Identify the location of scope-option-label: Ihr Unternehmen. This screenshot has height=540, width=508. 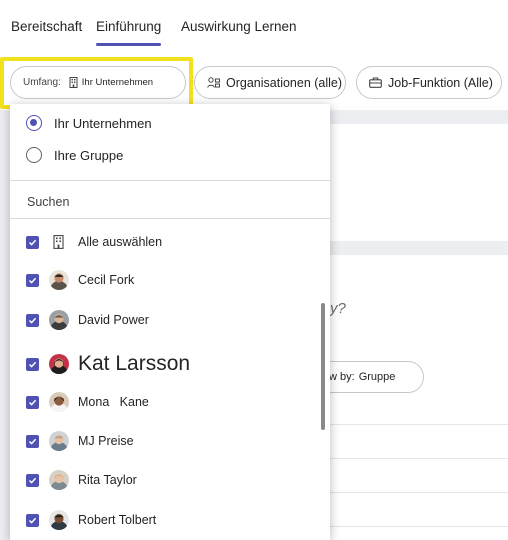
(103, 123).